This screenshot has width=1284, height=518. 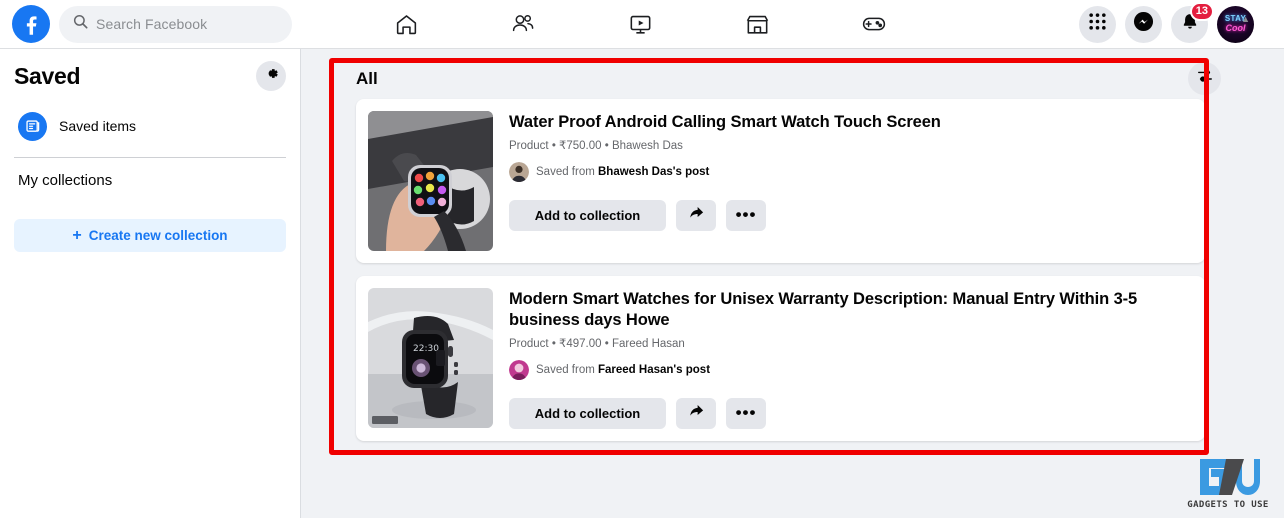 I want to click on create-new-collection-label: Create new collection, so click(x=158, y=235).